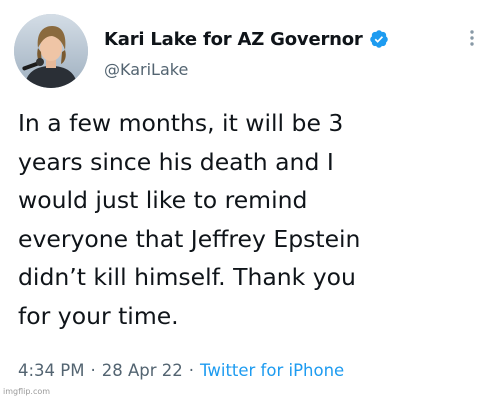 Image resolution: width=500 pixels, height=400 pixels. What do you see at coordinates (189, 238) in the screenshot?
I see `tweet-text-line: everyone that Jeffrey Epstein` at bounding box center [189, 238].